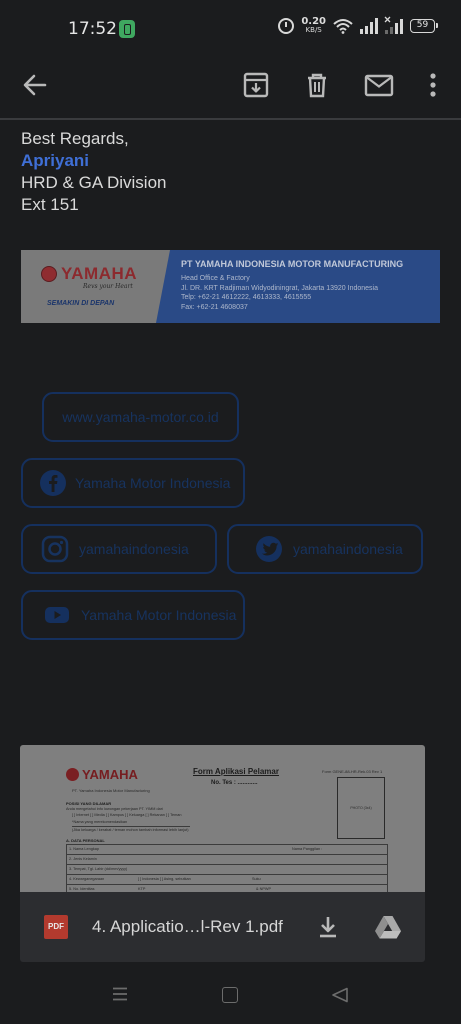  Describe the element at coordinates (120, 994) in the screenshot. I see `recent-apps-icon` at that location.